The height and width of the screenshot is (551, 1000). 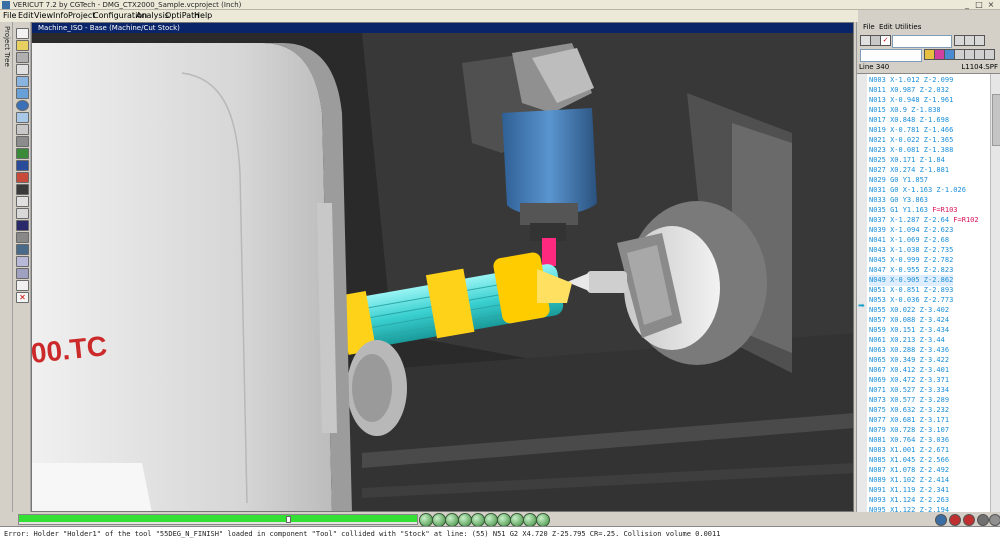 What do you see at coordinates (922, 41) in the screenshot?
I see `nc-filter-combo` at bounding box center [922, 41].